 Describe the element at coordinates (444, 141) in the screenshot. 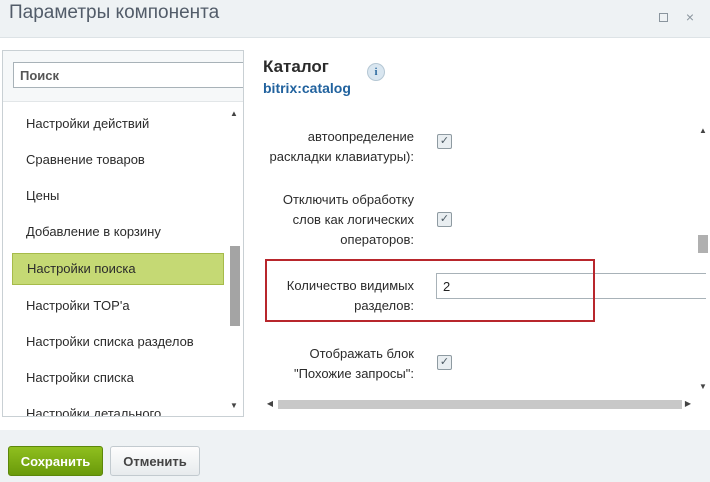

I see `keyboard-layout-checkbox: ✓` at that location.